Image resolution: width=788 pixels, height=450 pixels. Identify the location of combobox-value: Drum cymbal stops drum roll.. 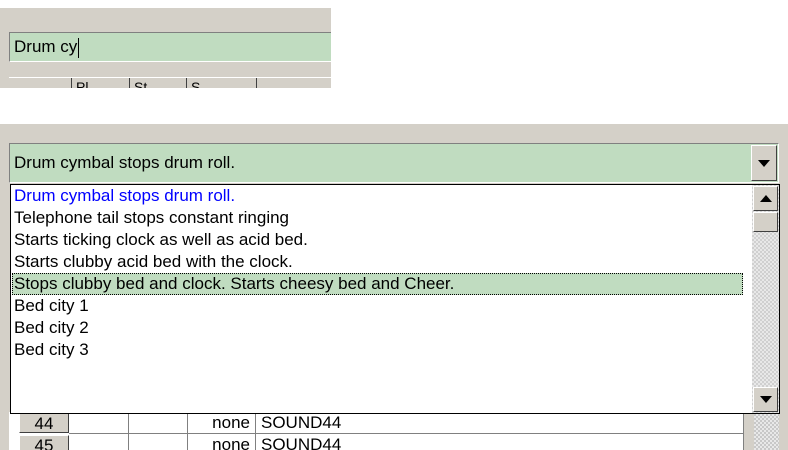
(125, 162).